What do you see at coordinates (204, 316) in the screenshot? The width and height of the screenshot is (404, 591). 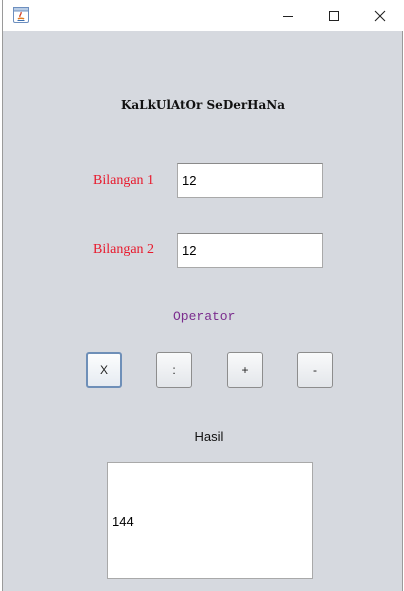 I see `operator-label: Operator` at bounding box center [204, 316].